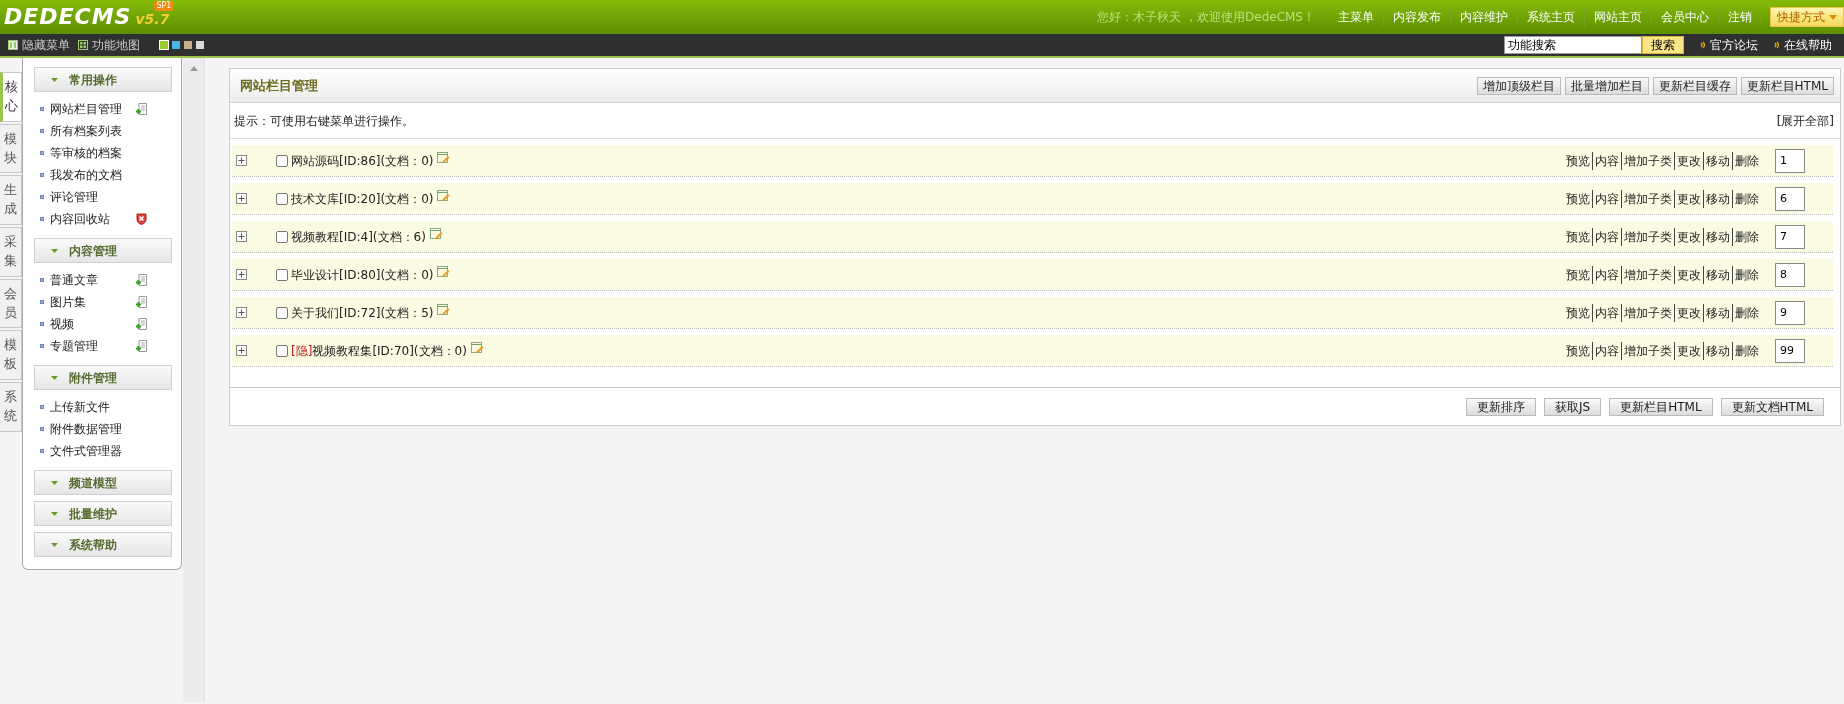 This screenshot has width=1844, height=704. What do you see at coordinates (1501, 406) in the screenshot?
I see `footer-button: 更新排序` at bounding box center [1501, 406].